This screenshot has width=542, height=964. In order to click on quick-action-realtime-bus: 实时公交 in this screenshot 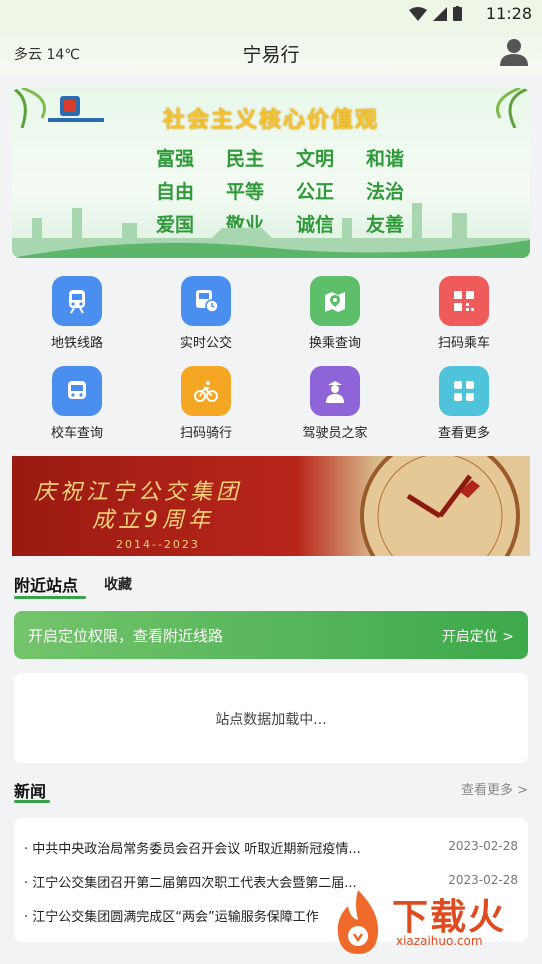, I will do `click(206, 313)`.